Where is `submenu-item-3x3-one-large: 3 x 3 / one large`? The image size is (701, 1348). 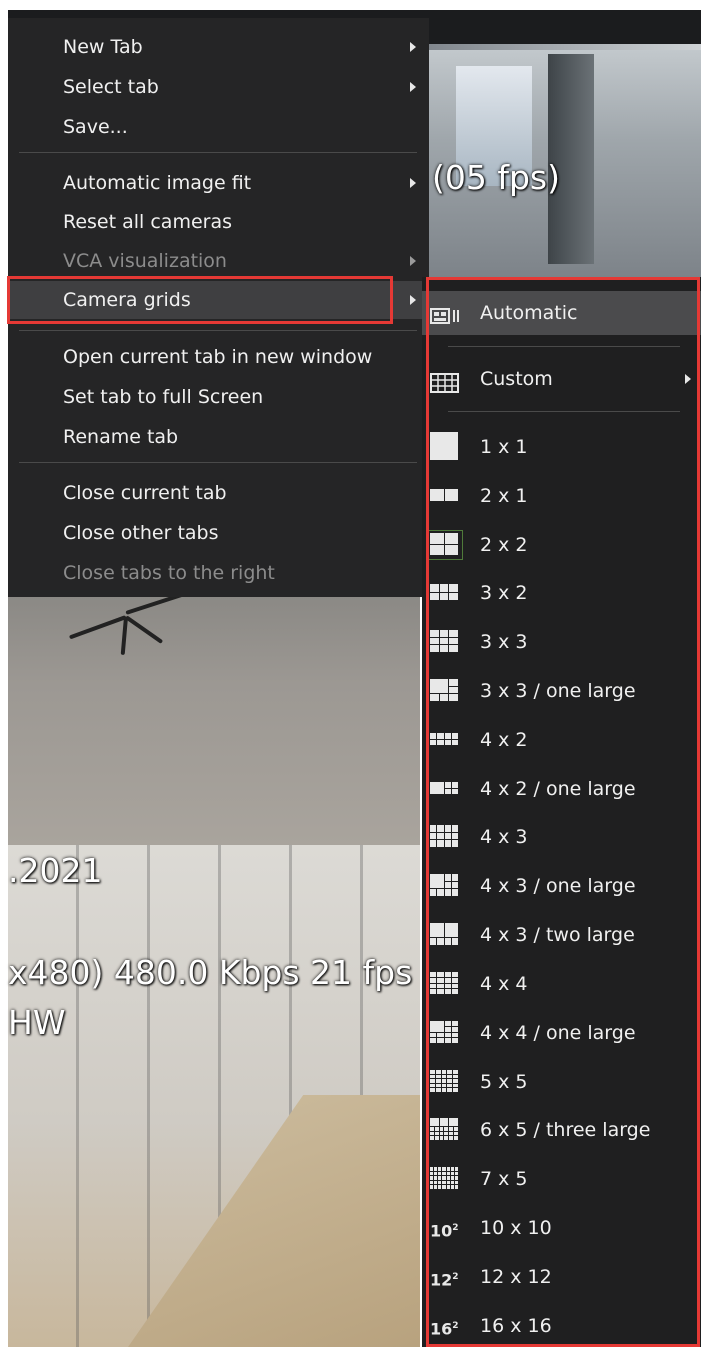 submenu-item-3x3-one-large: 3 x 3 / one large is located at coordinates (561, 691).